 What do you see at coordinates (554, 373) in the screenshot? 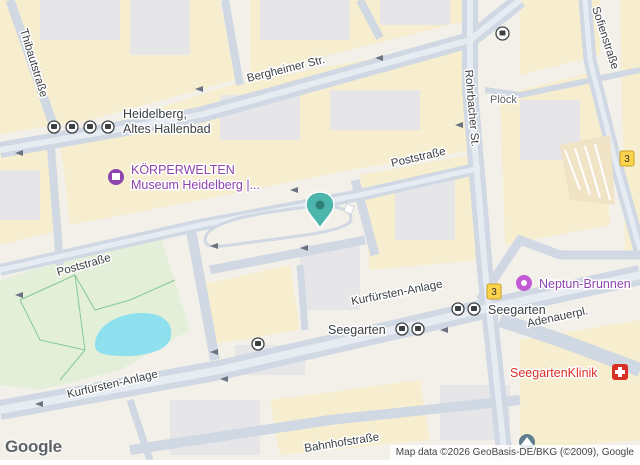
I see `poi-label-seegartenklinik: SeegartenKlinik` at bounding box center [554, 373].